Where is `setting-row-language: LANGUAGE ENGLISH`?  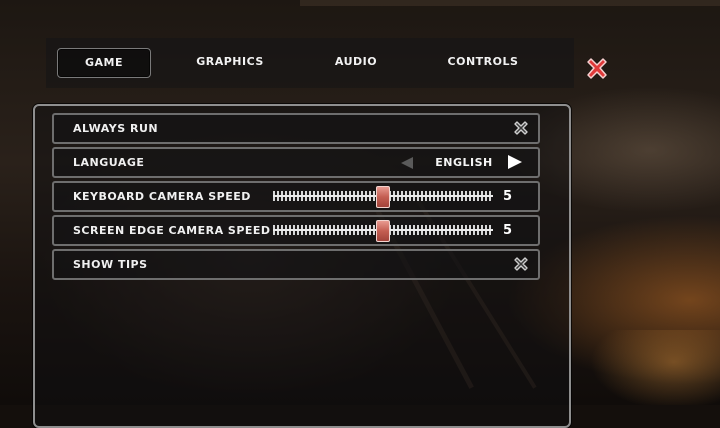 setting-row-language: LANGUAGE ENGLISH is located at coordinates (296, 162).